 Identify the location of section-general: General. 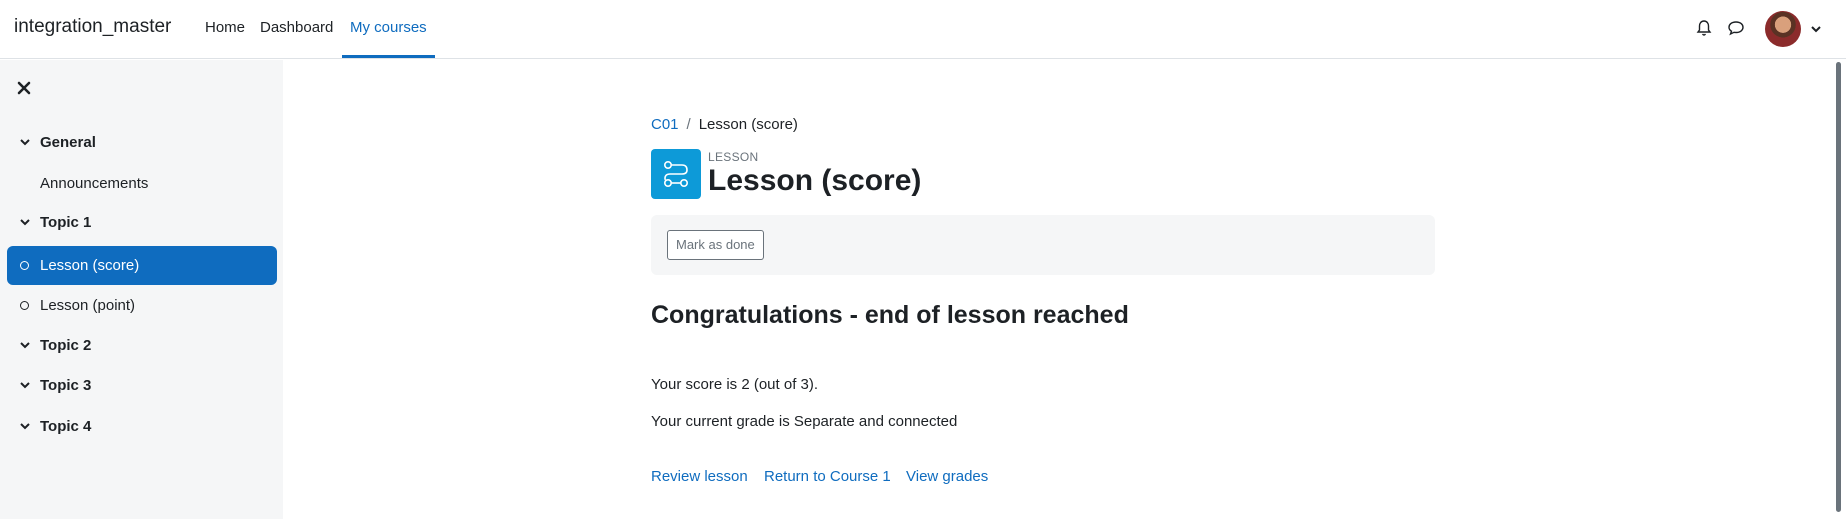
(141, 143).